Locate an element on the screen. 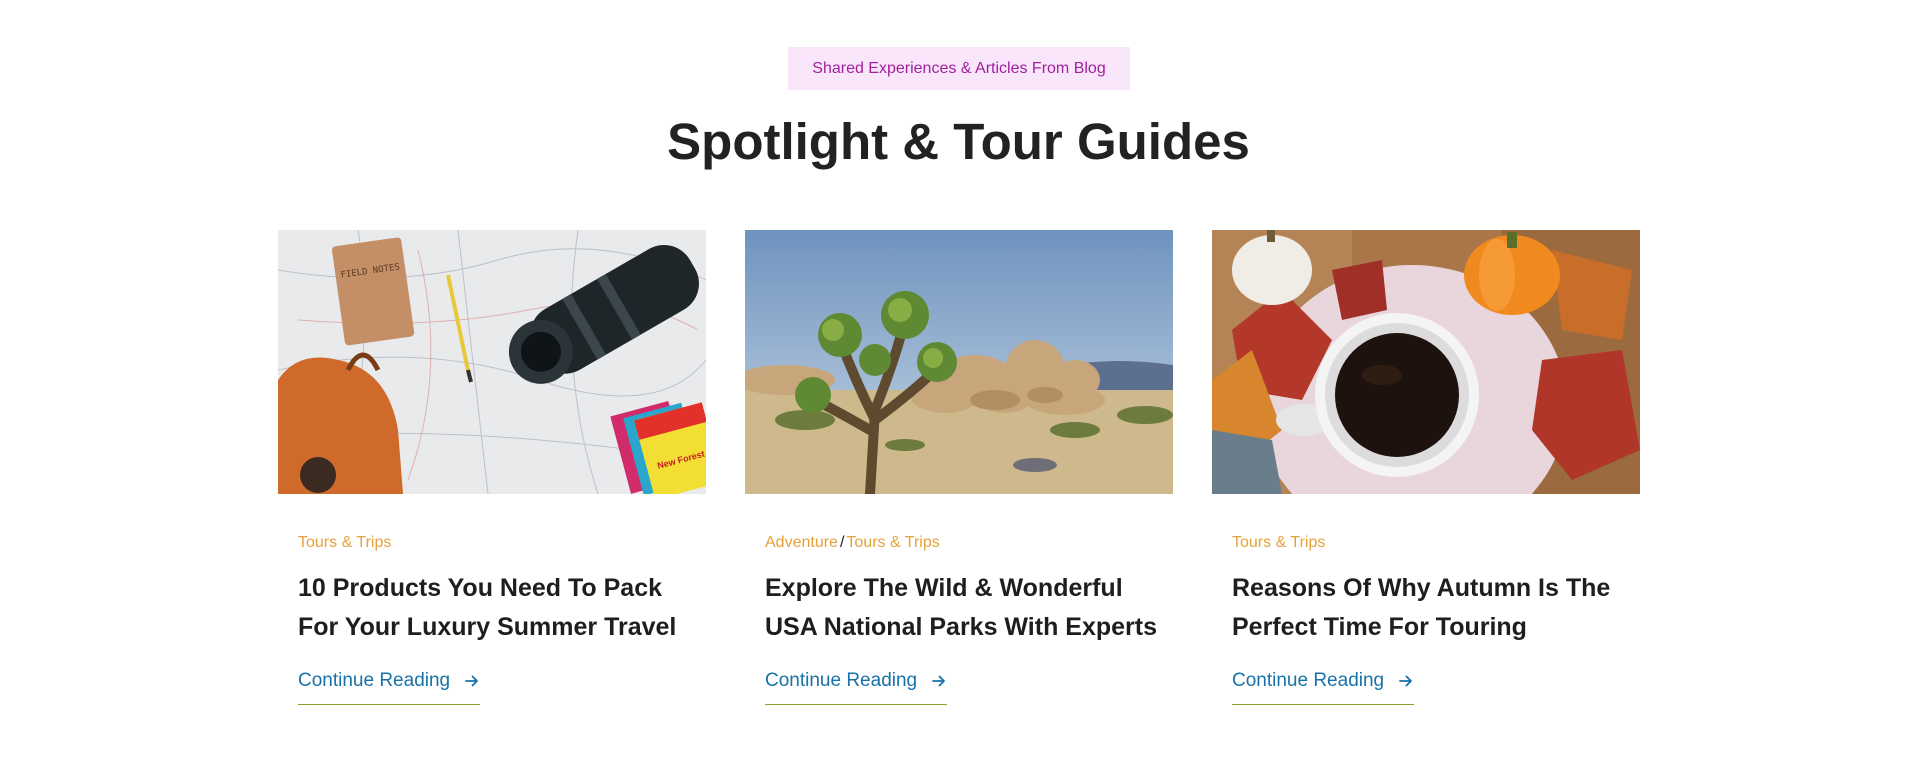 The width and height of the screenshot is (1917, 769). autumn-coffee-image is located at coordinates (1426, 362).